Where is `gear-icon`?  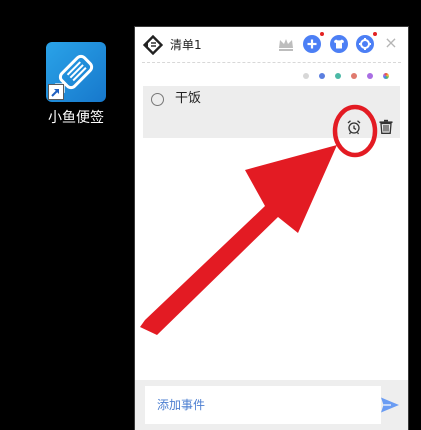
gear-icon is located at coordinates (365, 44).